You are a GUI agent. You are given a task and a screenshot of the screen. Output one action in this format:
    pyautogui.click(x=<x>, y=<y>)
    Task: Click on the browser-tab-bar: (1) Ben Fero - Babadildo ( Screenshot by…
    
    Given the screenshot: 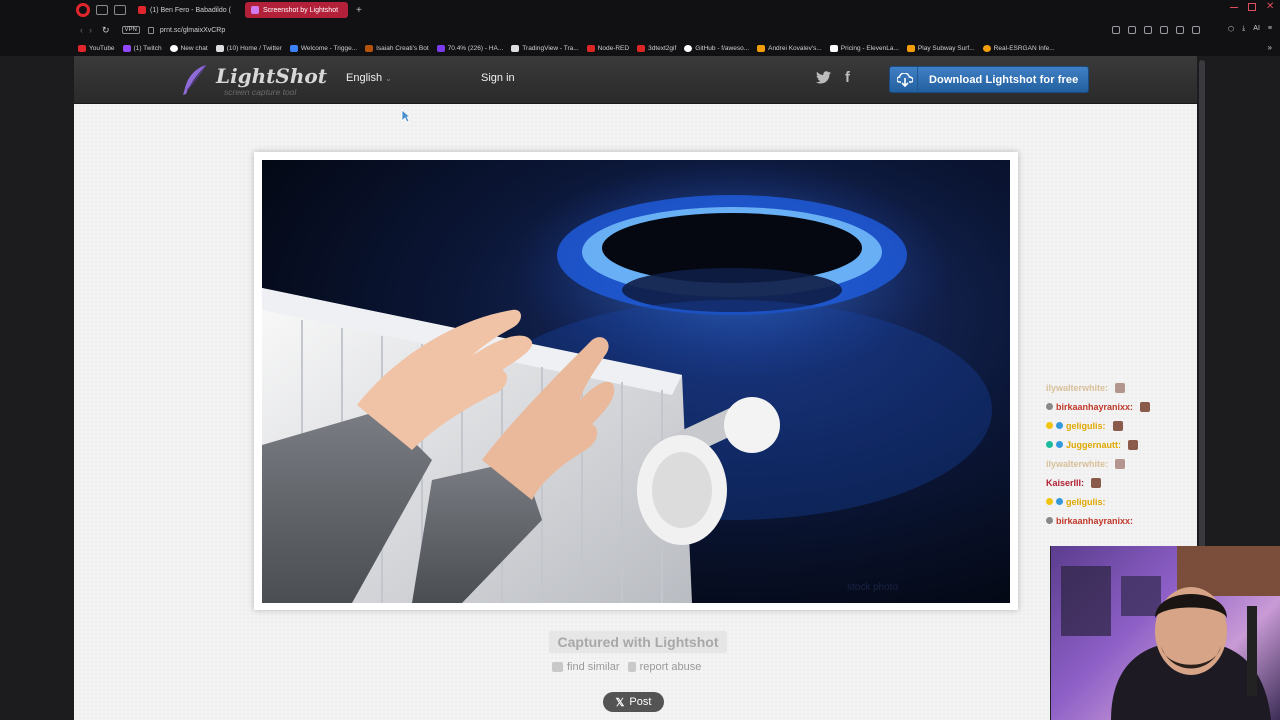 What is the action you would take?
    pyautogui.click(x=640, y=10)
    